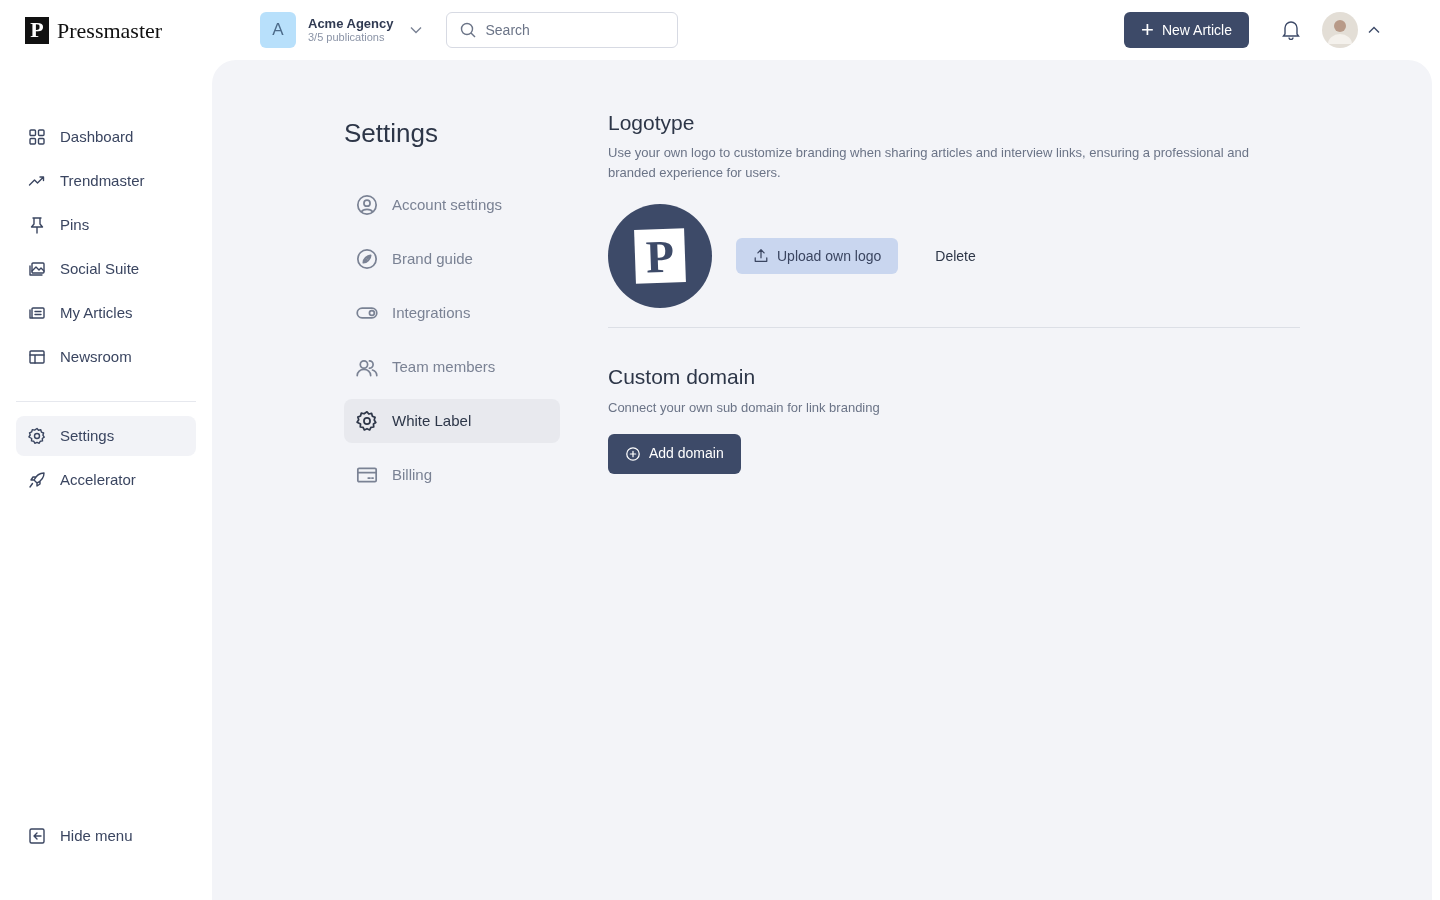 The image size is (1440, 900). Describe the element at coordinates (106, 225) in the screenshot. I see `sidebar-item: Pins` at that location.